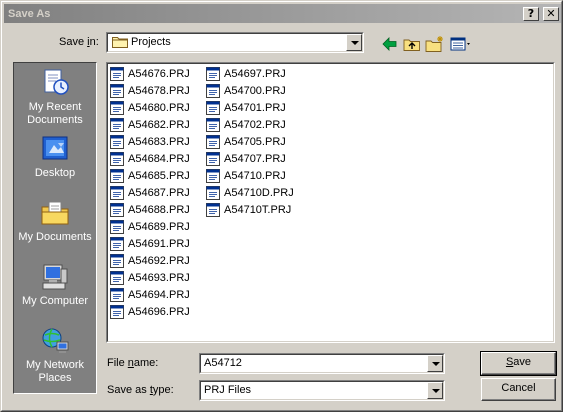 This screenshot has height=412, width=563. I want to click on file-item: A54700.PRJ, so click(246, 90).